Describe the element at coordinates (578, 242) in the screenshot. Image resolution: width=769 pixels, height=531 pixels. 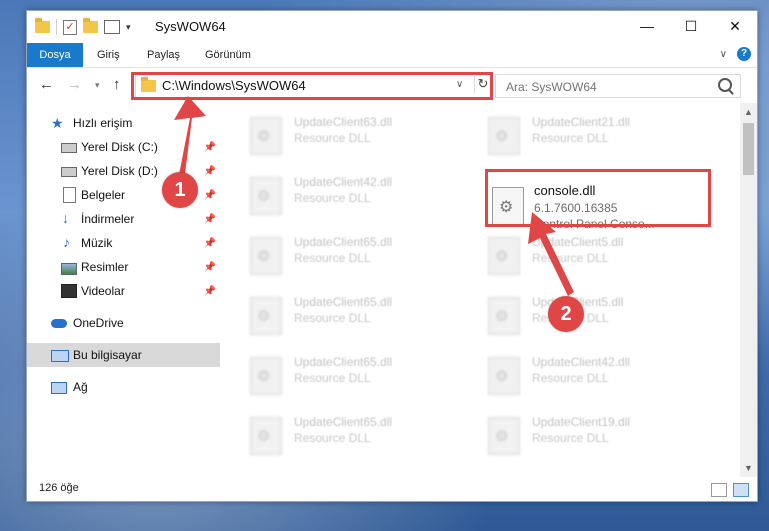
I see `file-name: UpdateClient5.dll` at that location.